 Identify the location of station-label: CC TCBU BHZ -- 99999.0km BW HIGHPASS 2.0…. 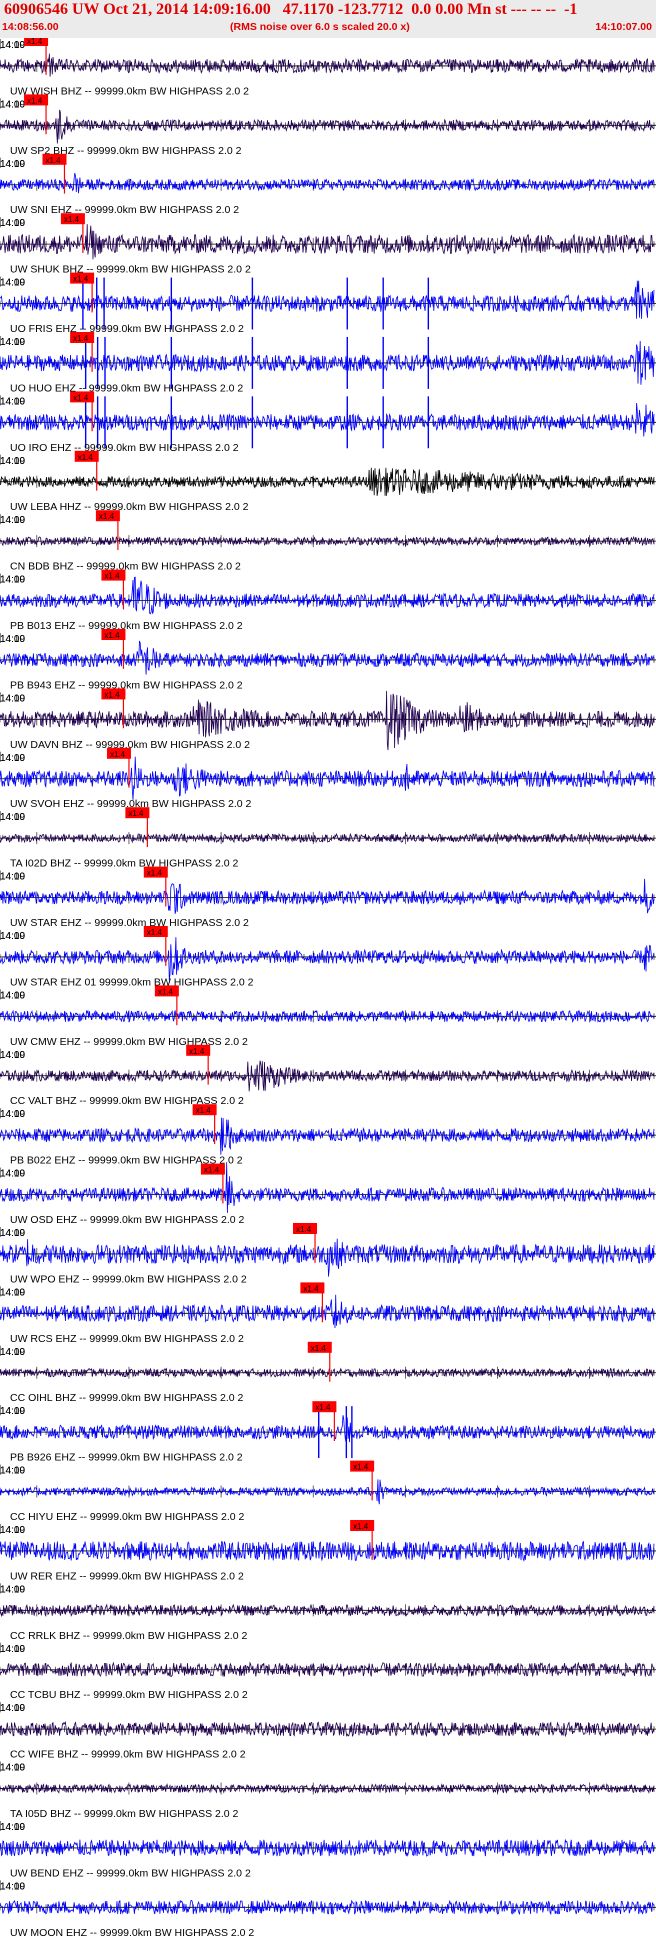
(129, 1695).